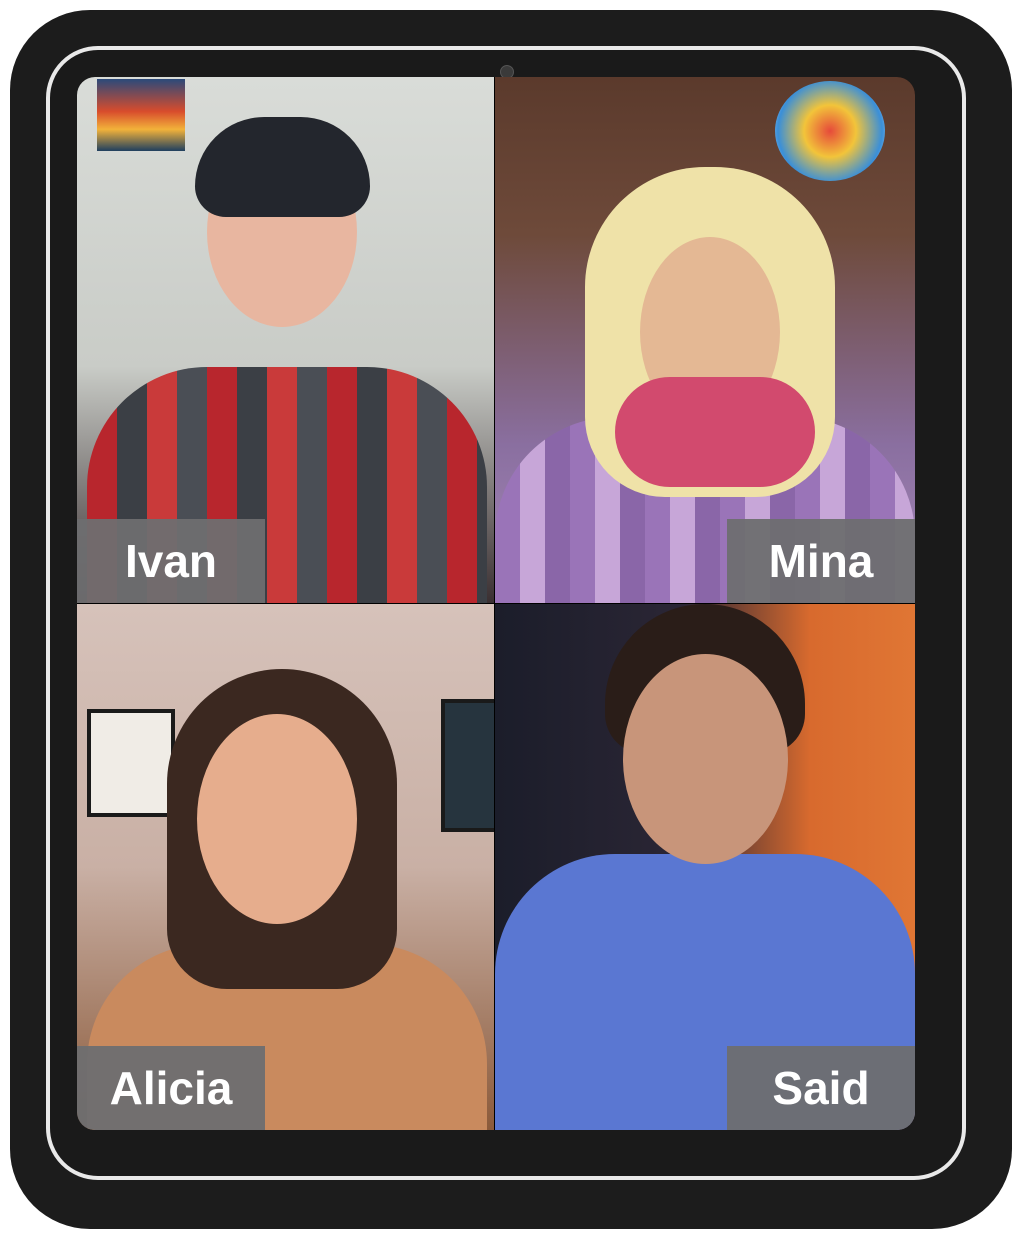 Image resolution: width=1024 pixels, height=1239 pixels. I want to click on participant-name-label: Ivan, so click(171, 561).